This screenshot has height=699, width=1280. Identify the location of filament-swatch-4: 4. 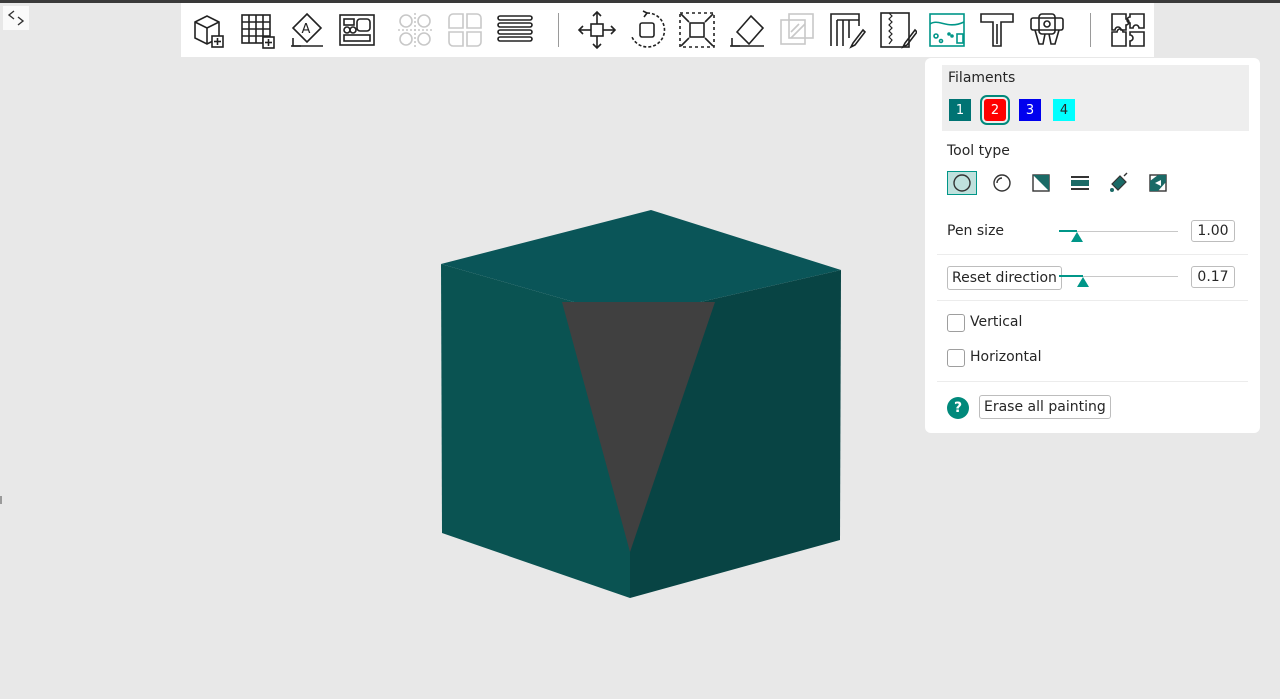
(1064, 110).